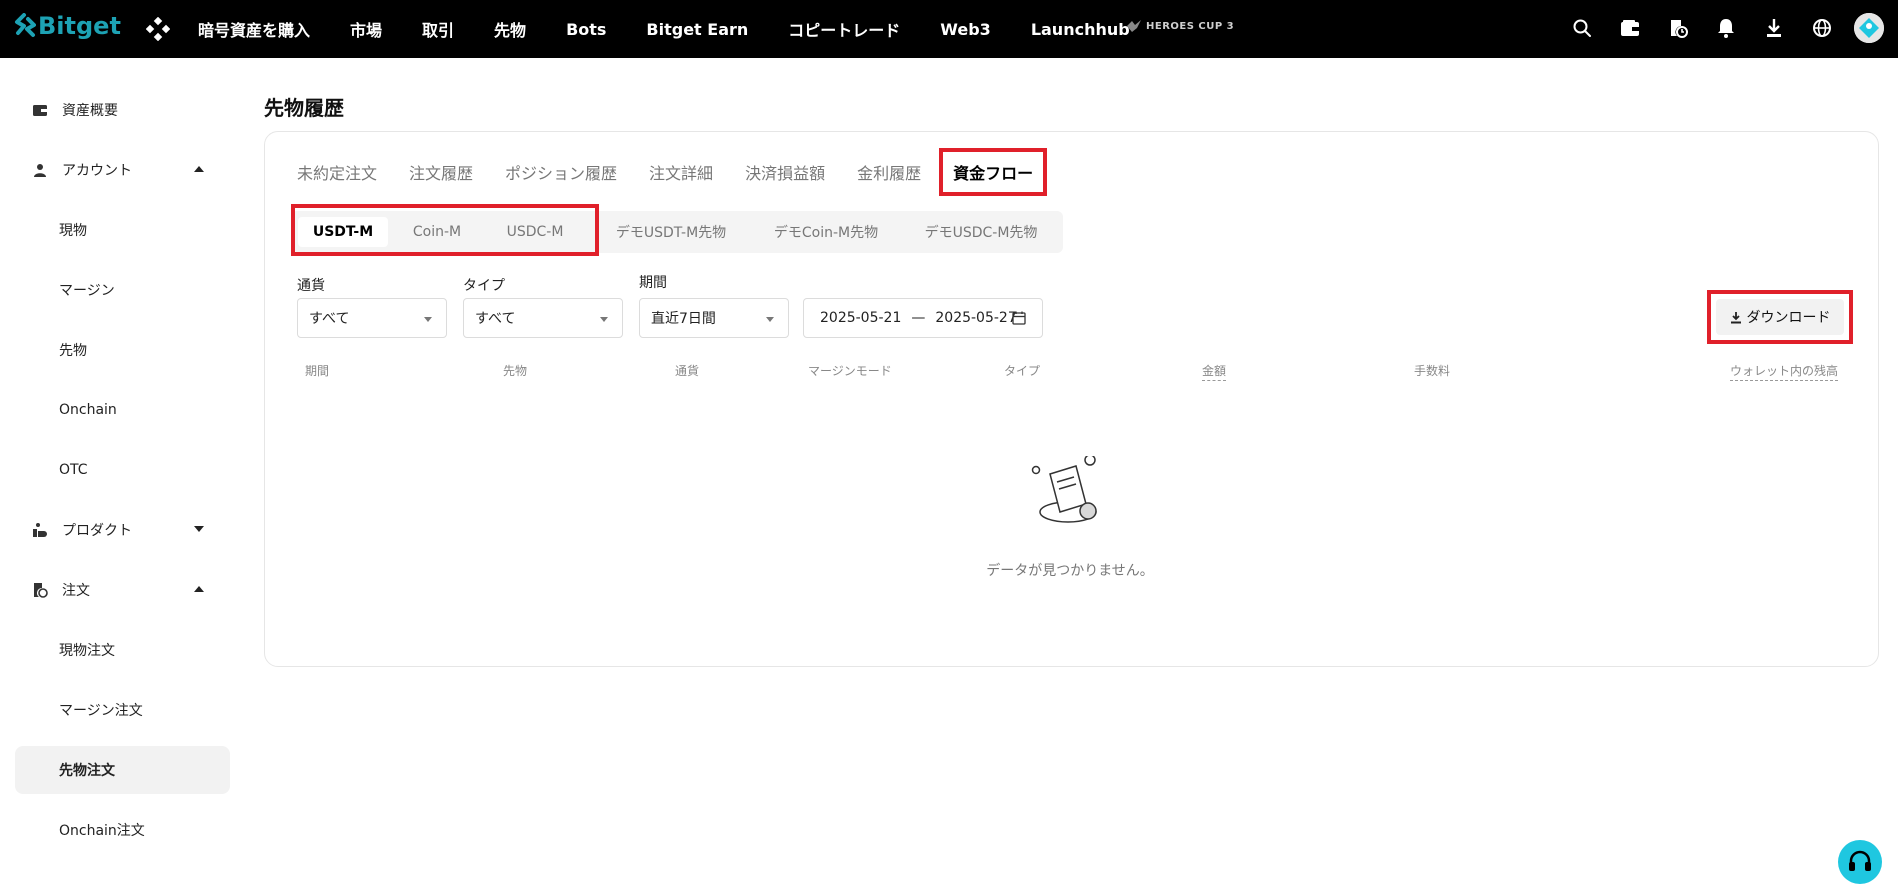  What do you see at coordinates (122, 410) in the screenshot?
I see `sidebar-item-onchain: Onchain` at bounding box center [122, 410].